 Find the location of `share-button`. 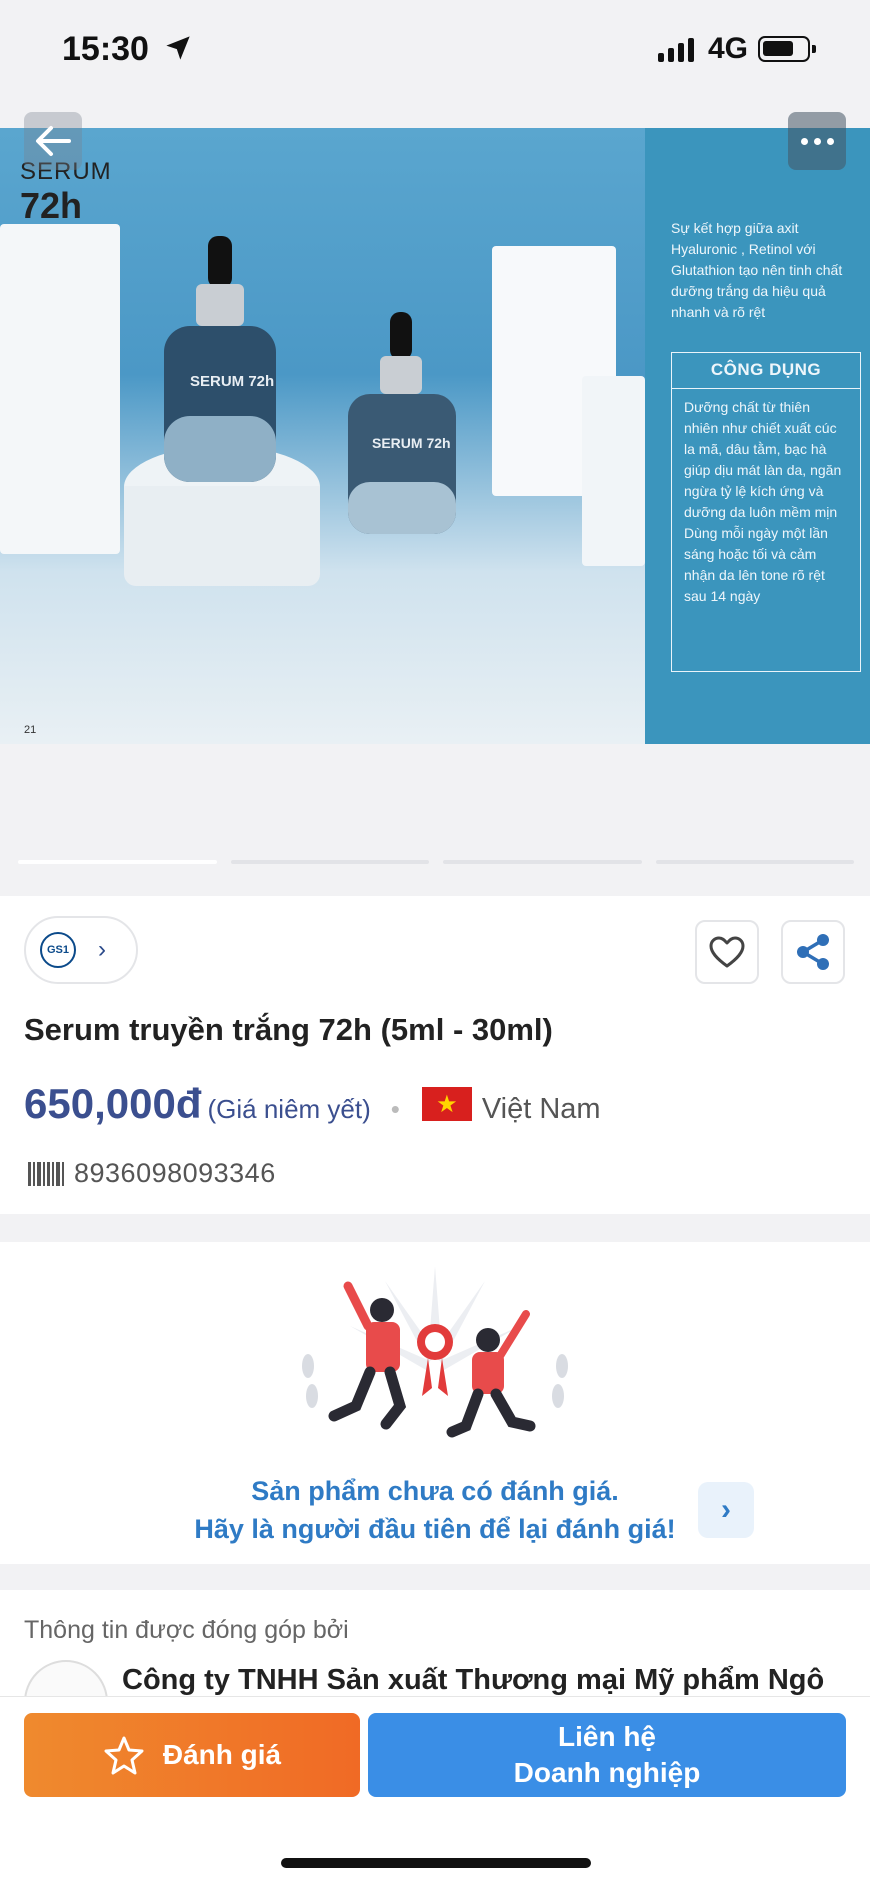

share-button is located at coordinates (813, 952).